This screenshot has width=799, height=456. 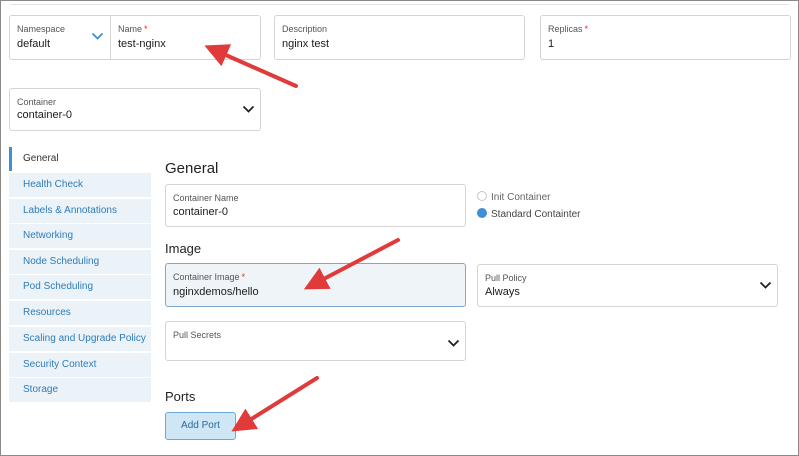 What do you see at coordinates (183, 248) in the screenshot?
I see `image-heading: Image` at bounding box center [183, 248].